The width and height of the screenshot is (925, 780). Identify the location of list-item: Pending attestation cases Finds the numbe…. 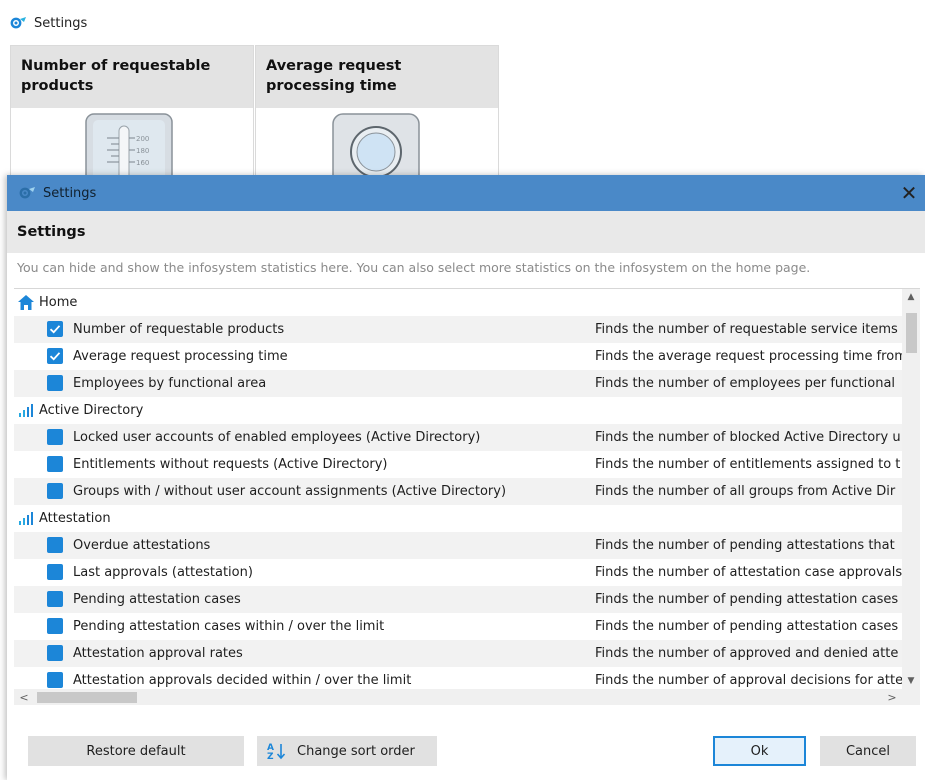
(458, 599).